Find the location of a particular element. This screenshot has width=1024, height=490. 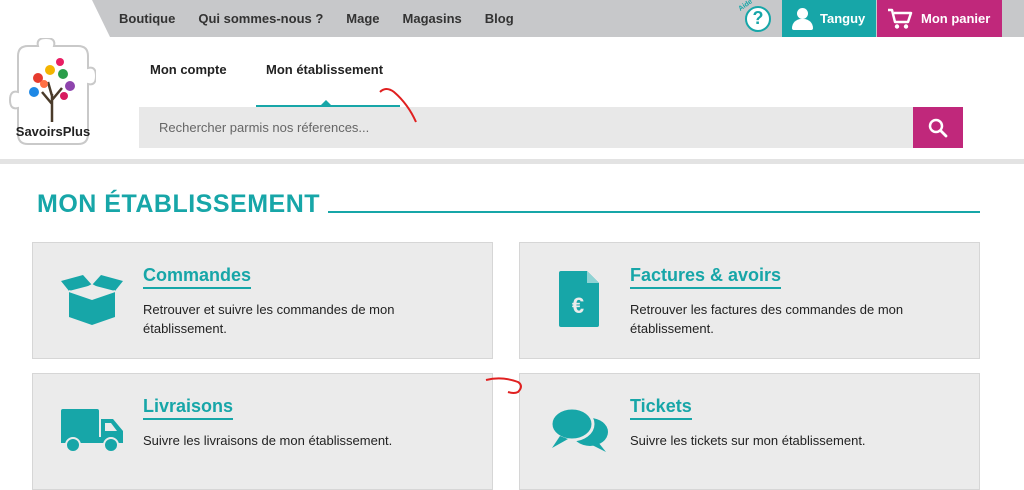

header-divider is located at coordinates (512, 161).